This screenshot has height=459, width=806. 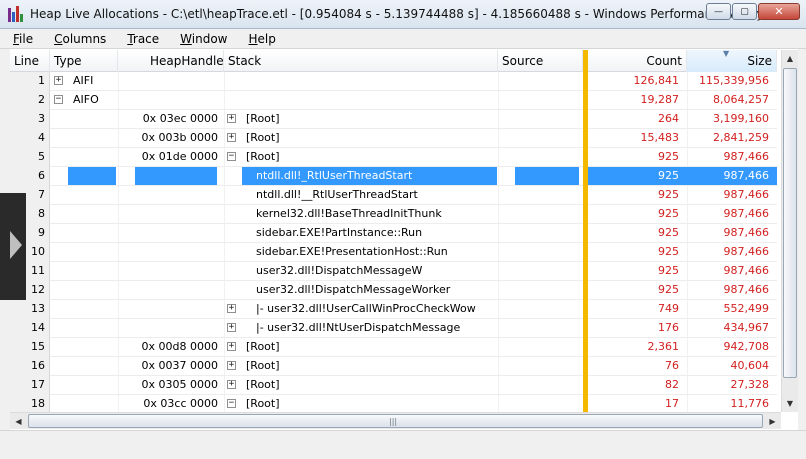 I want to click on column-header-stack: Stack, so click(x=361, y=61).